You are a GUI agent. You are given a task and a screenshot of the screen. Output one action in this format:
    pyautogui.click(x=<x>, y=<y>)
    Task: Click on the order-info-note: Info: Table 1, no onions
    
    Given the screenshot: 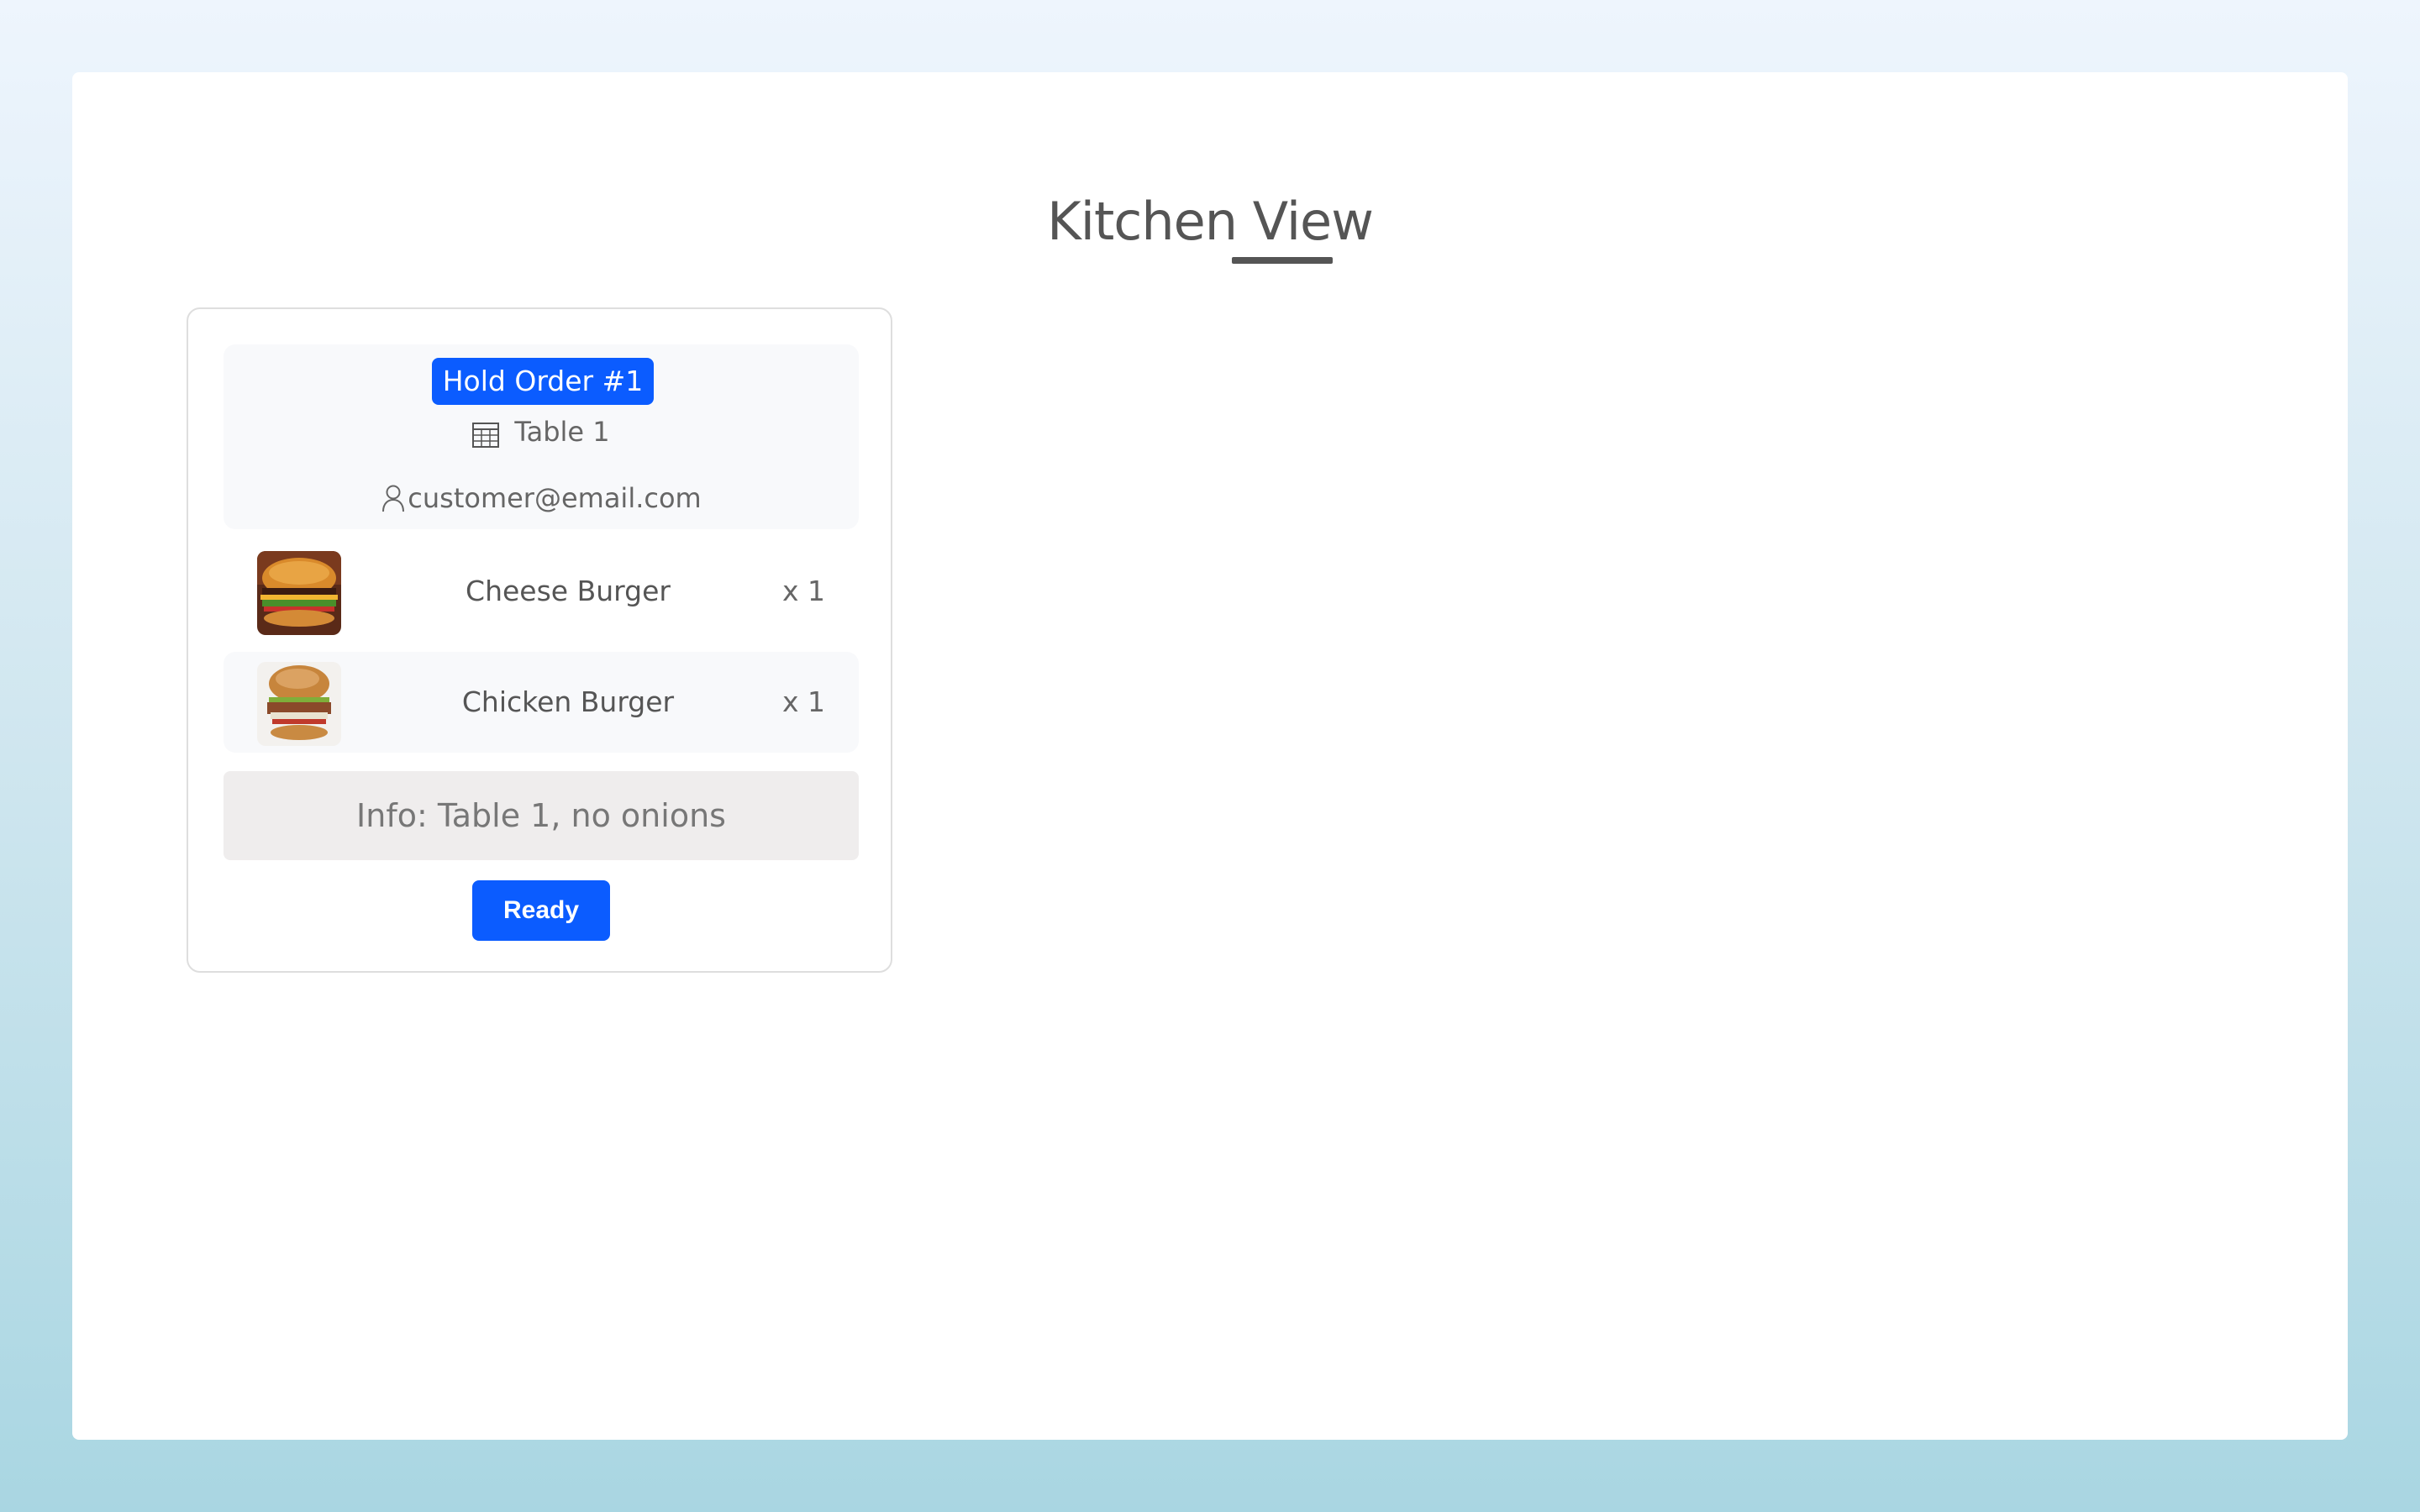 What is the action you would take?
    pyautogui.click(x=541, y=815)
    